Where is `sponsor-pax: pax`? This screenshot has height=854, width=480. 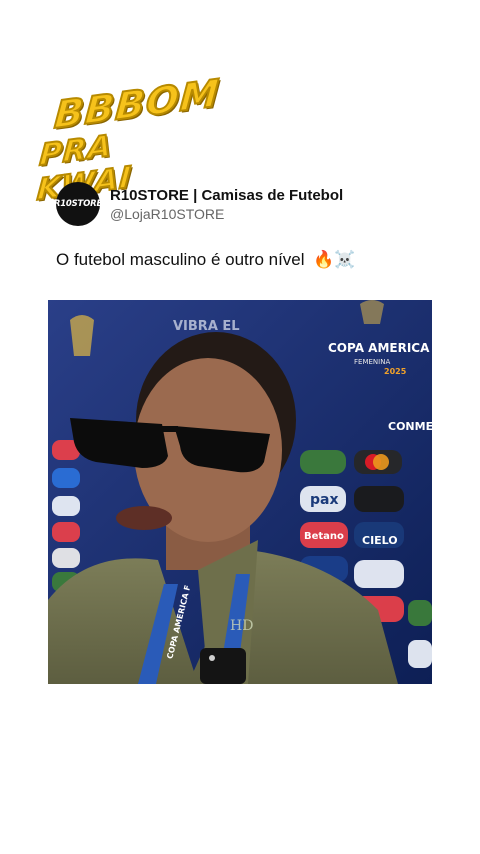
sponsor-pax: pax is located at coordinates (324, 500).